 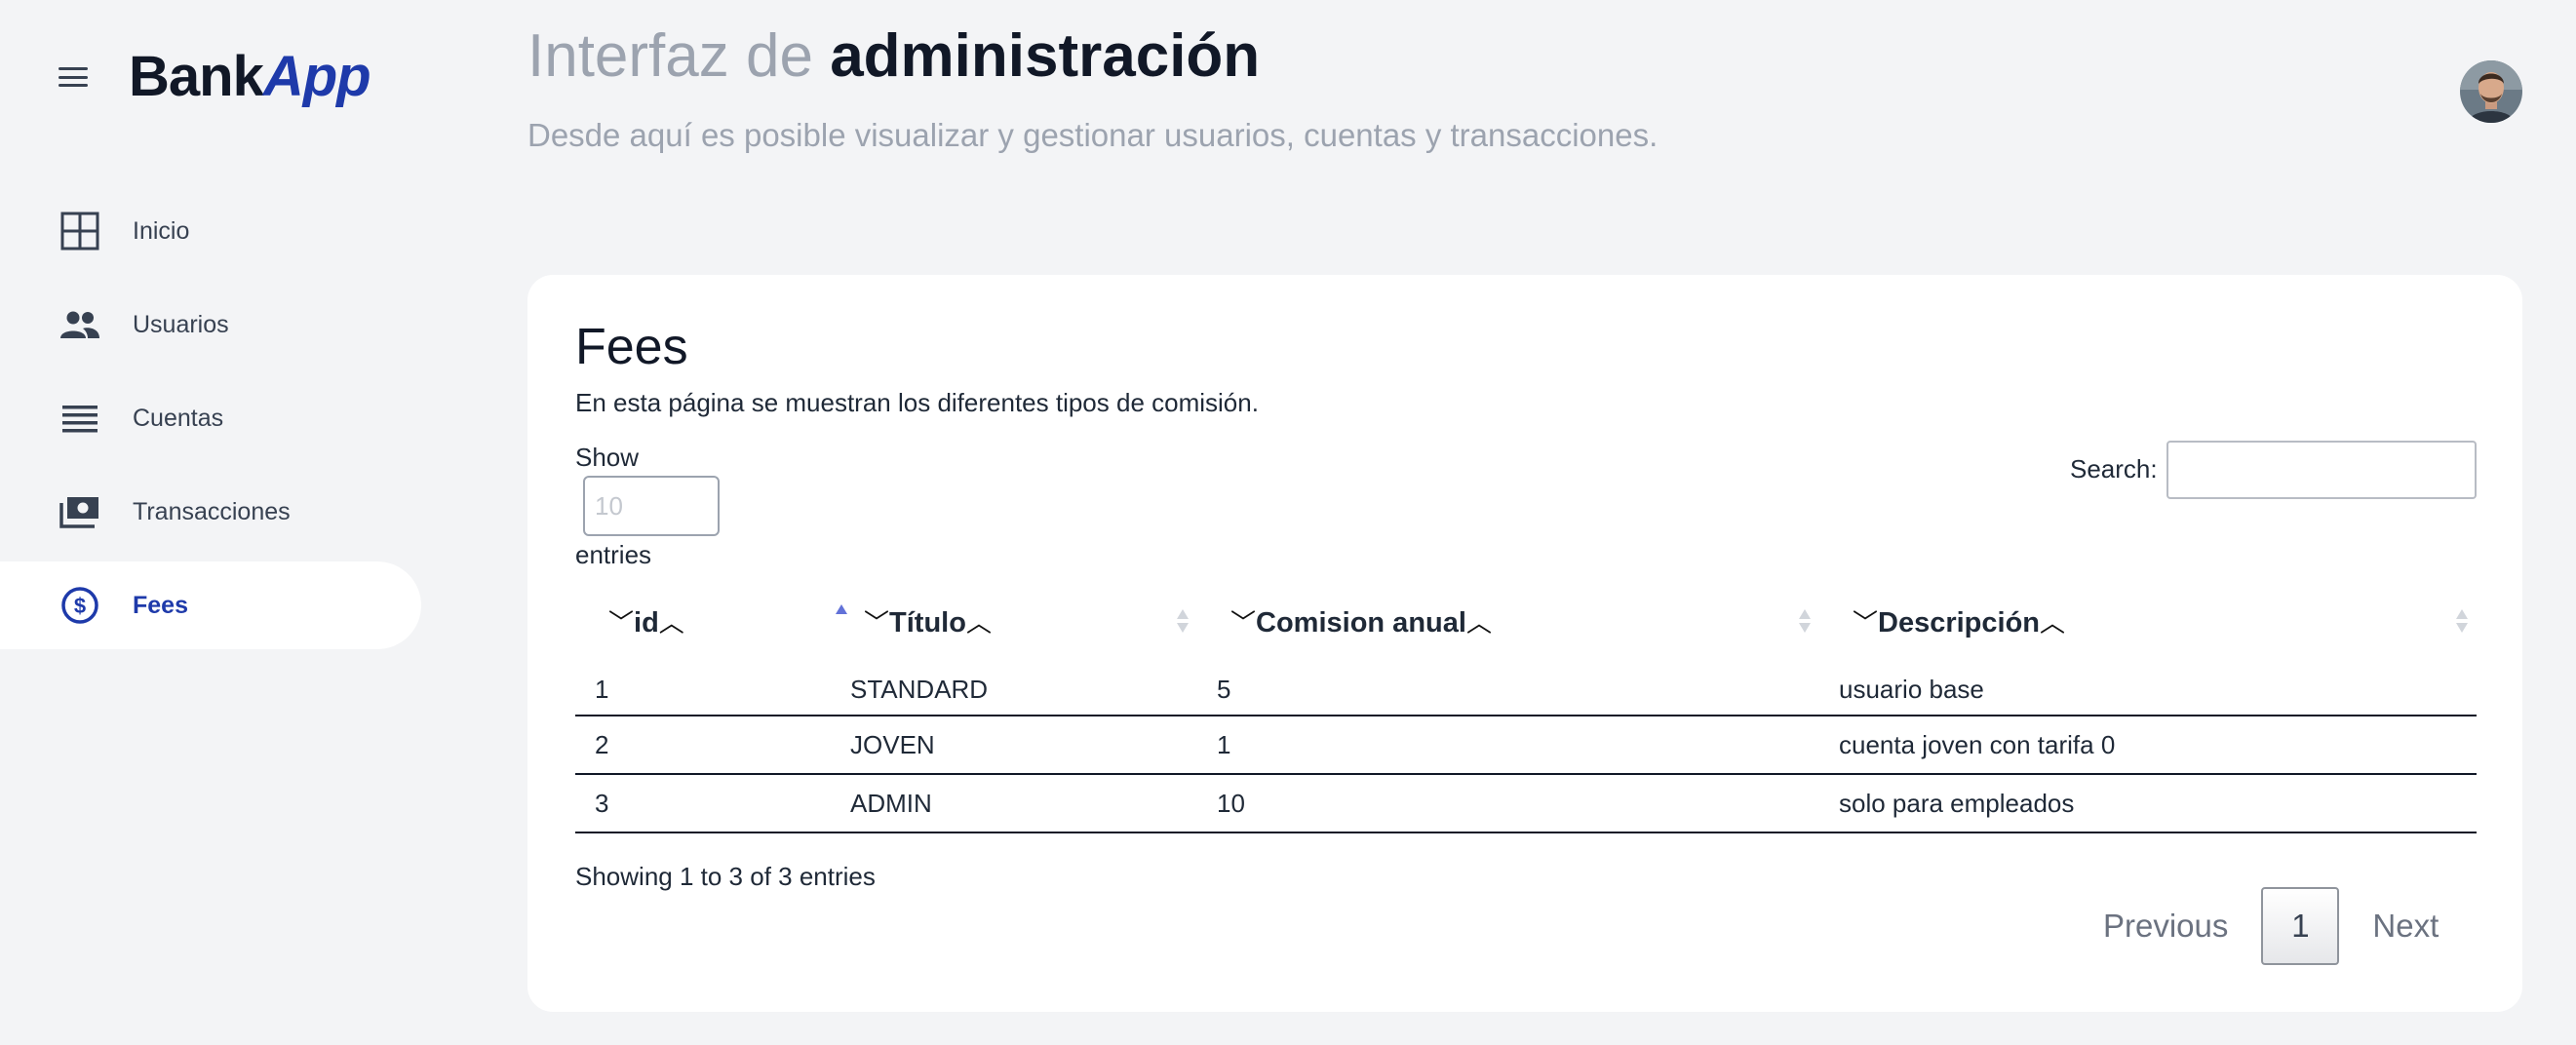 I want to click on menu-icon, so click(x=73, y=77).